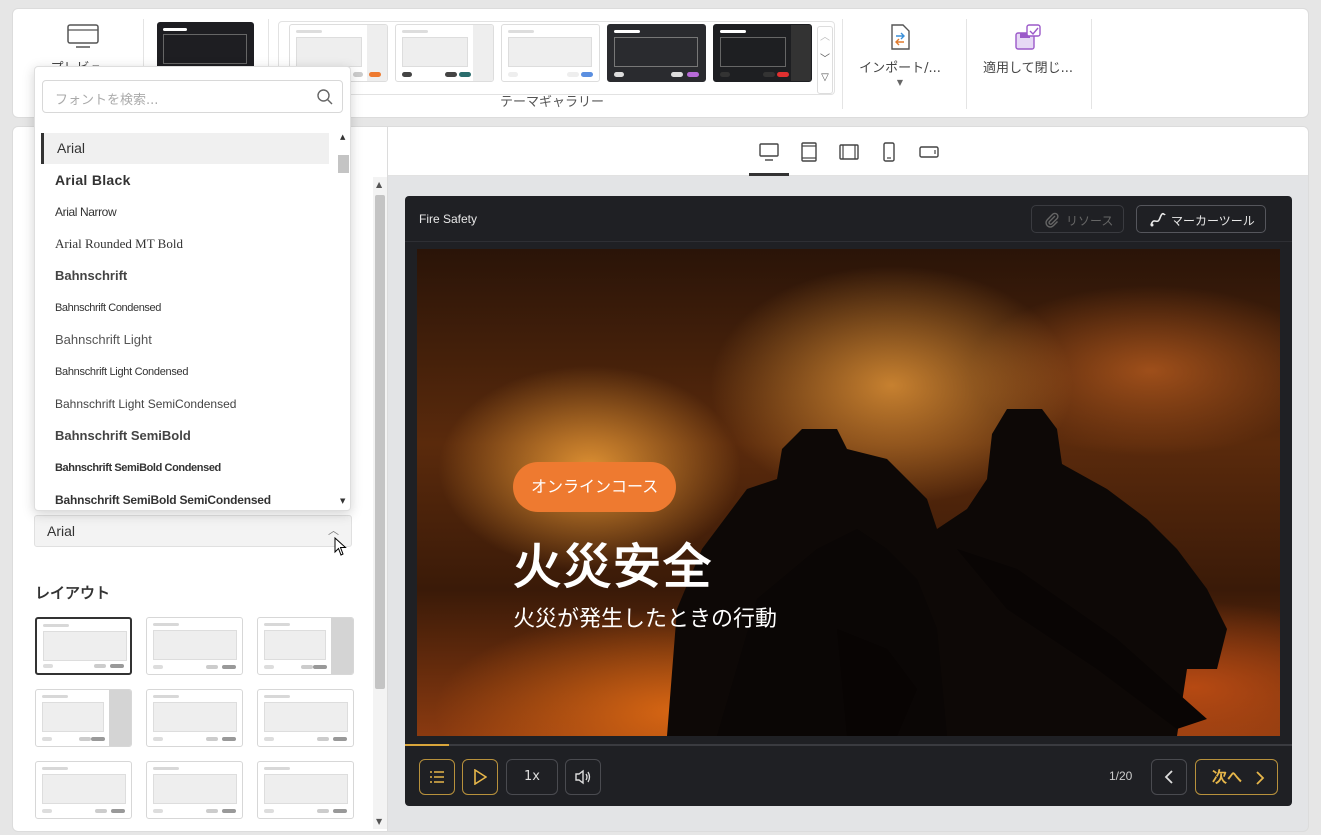  What do you see at coordinates (325, 97) in the screenshot?
I see `search-icon` at bounding box center [325, 97].